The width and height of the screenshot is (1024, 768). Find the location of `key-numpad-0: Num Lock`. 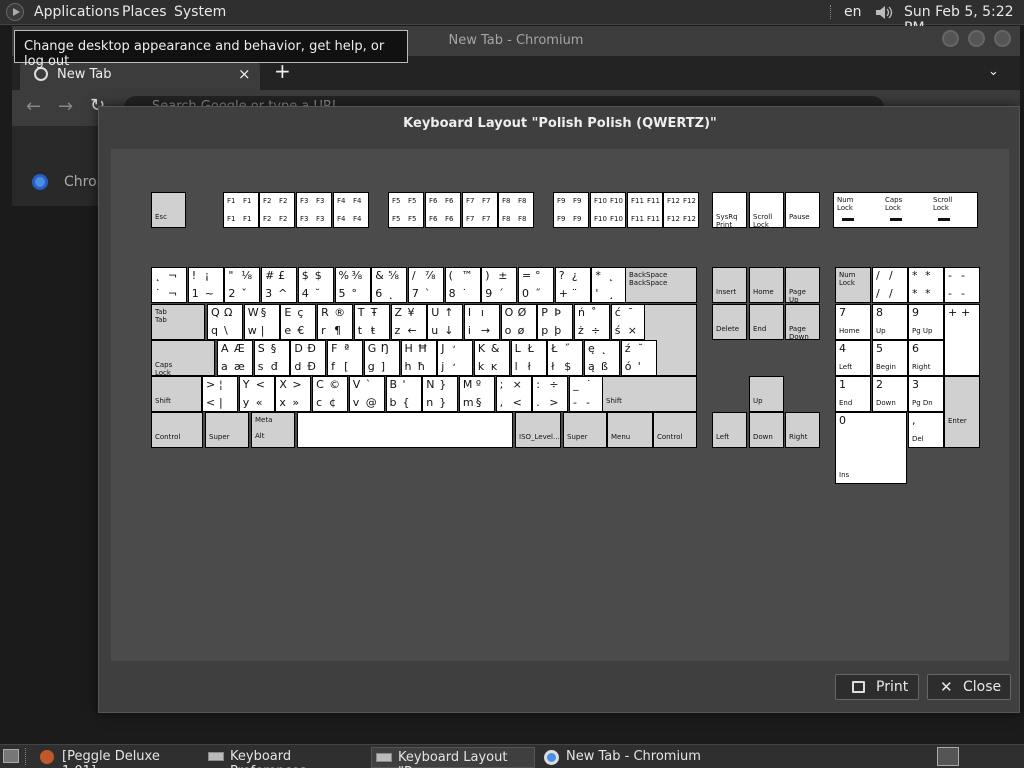

key-numpad-0: Num Lock is located at coordinates (853, 285).